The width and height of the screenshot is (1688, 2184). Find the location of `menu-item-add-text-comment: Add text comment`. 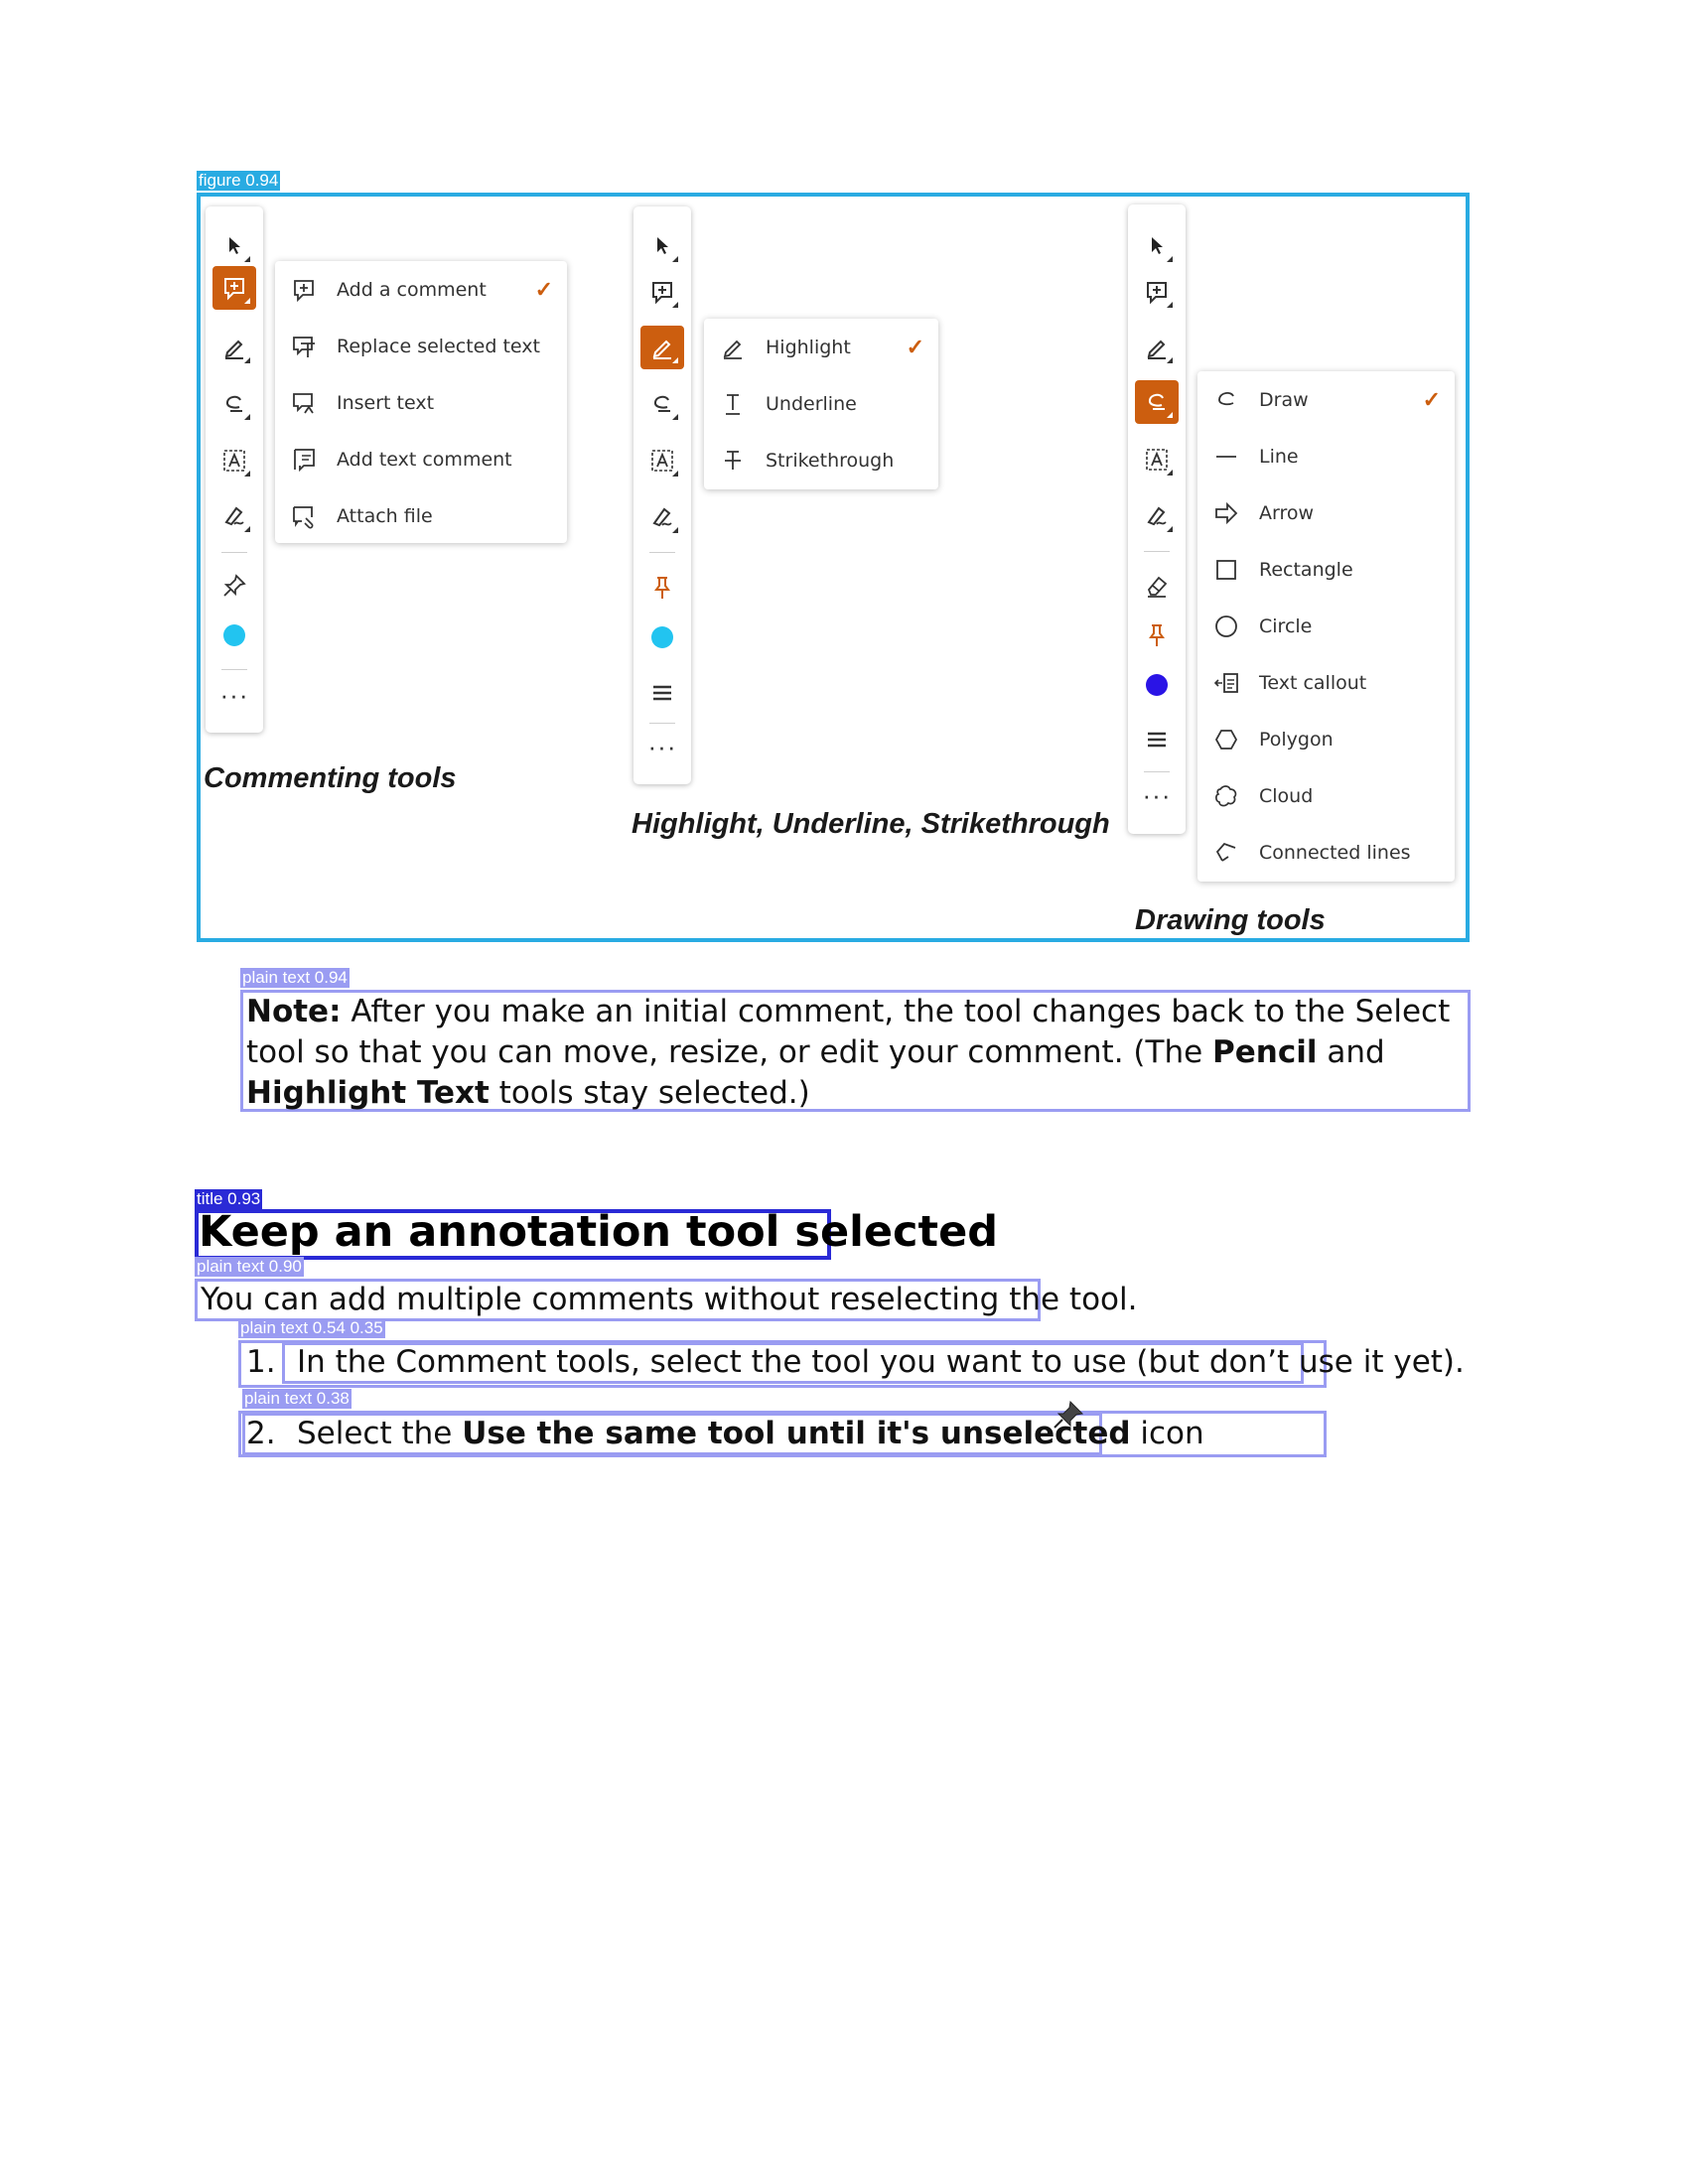

menu-item-add-text-comment: Add text comment is located at coordinates (421, 459).